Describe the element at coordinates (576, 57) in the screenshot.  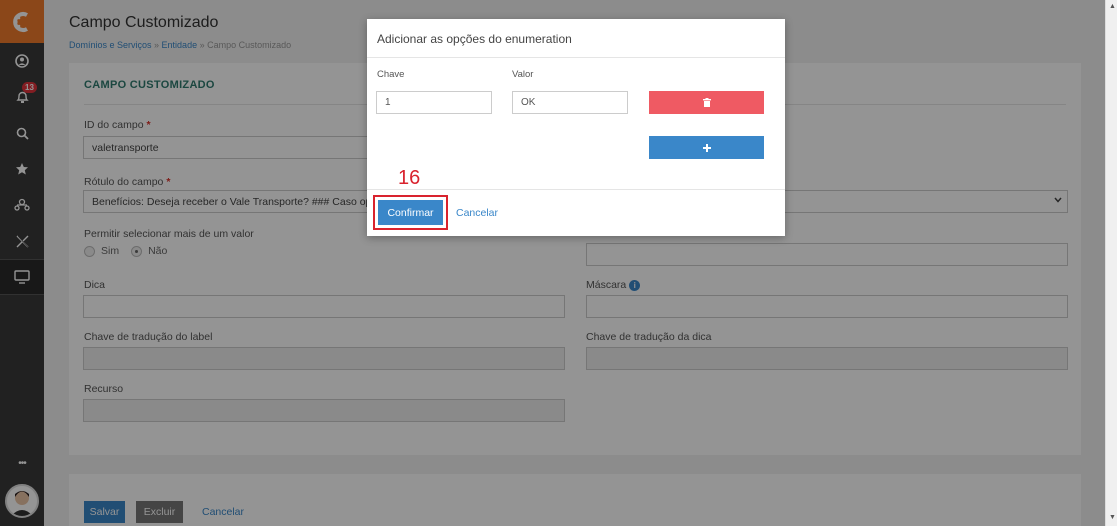
I see `modal-divider` at that location.